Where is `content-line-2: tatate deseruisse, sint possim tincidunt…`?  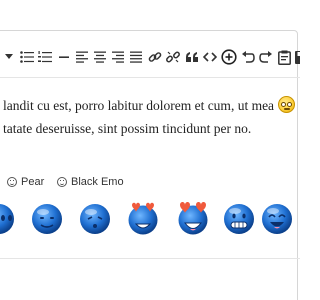
content-line-2: tatate deseruisse, sint possim tincidunt… is located at coordinates (127, 128).